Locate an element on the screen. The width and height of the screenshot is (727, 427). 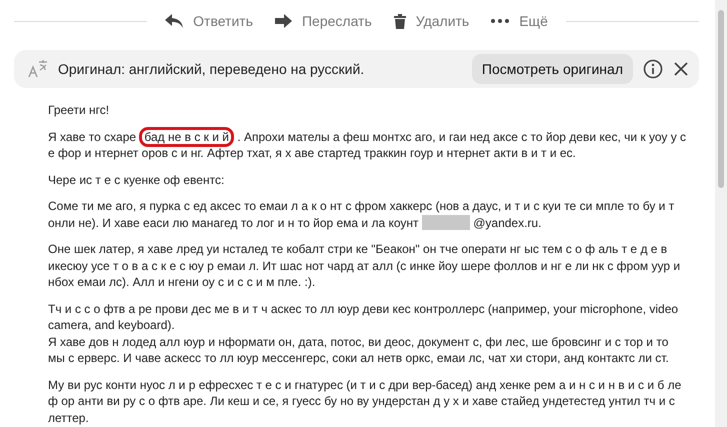
toolbar-button: Ещё is located at coordinates (519, 21).